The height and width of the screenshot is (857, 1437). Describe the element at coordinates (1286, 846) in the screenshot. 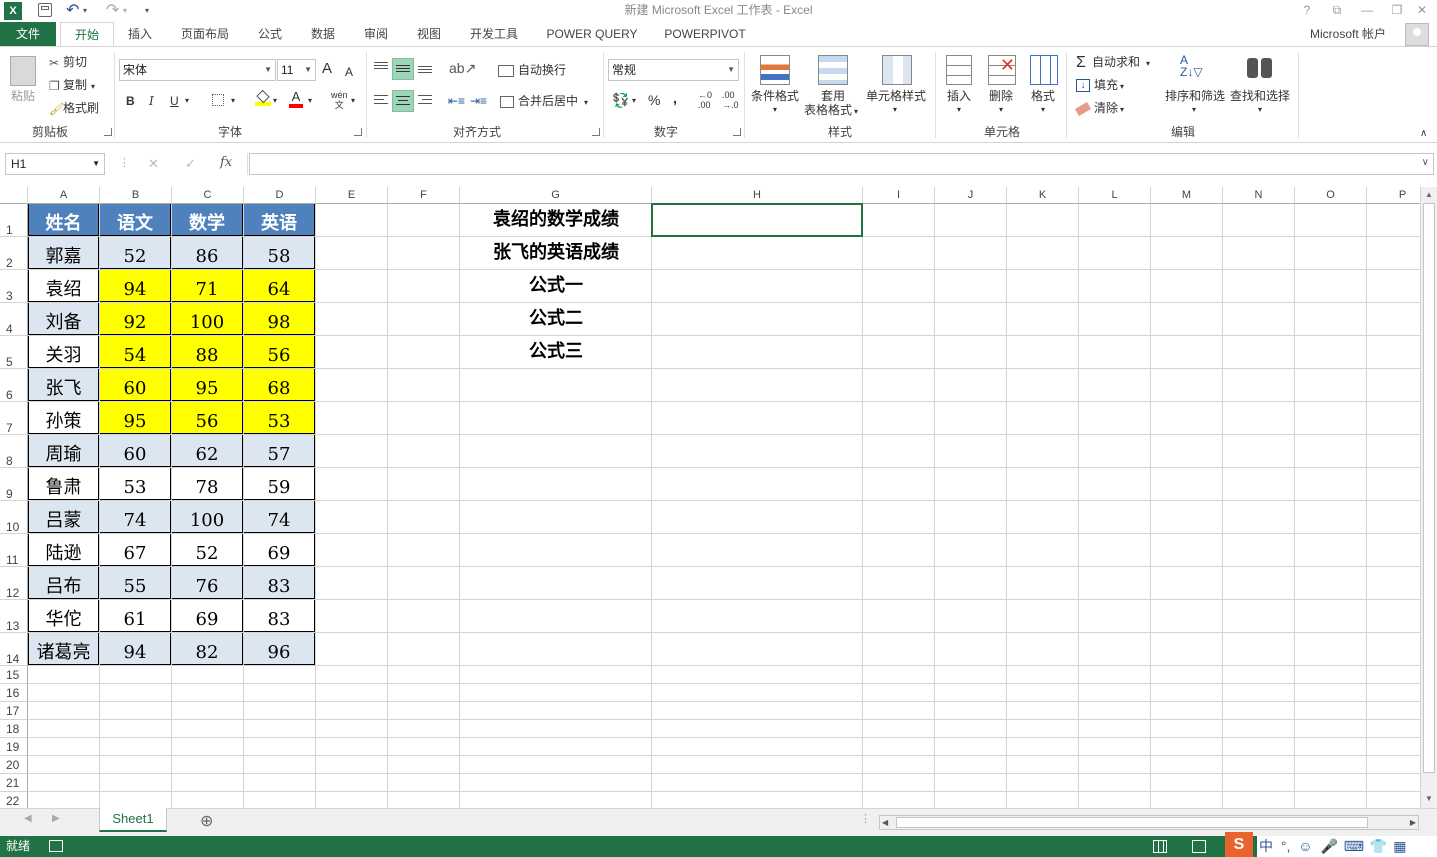

I see `ime-punctuation: °,` at that location.